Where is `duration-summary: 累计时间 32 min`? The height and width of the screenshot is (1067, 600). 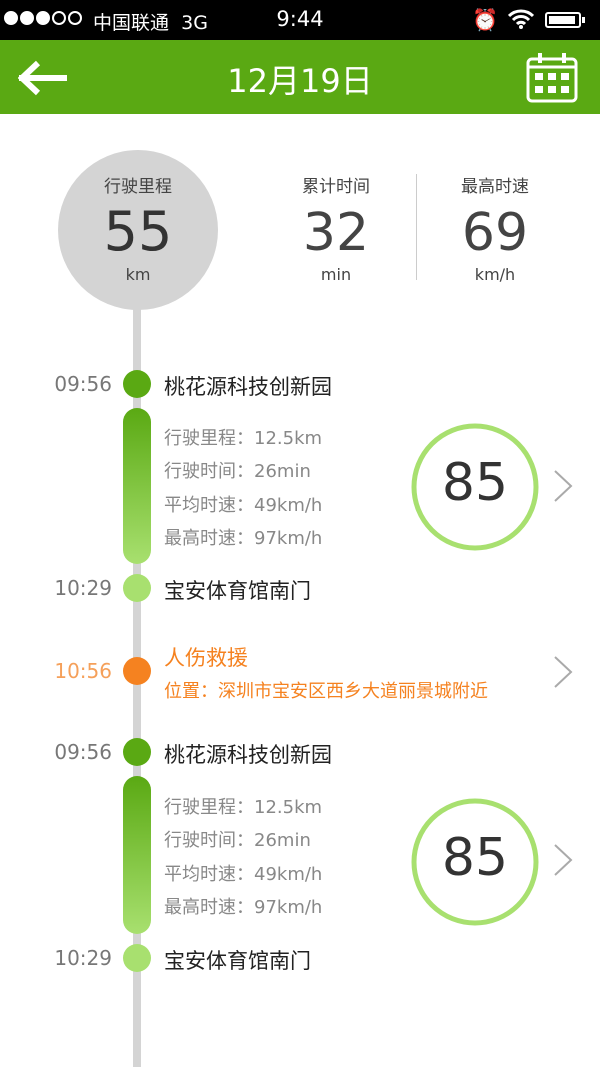 duration-summary: 累计时间 32 min is located at coordinates (336, 228).